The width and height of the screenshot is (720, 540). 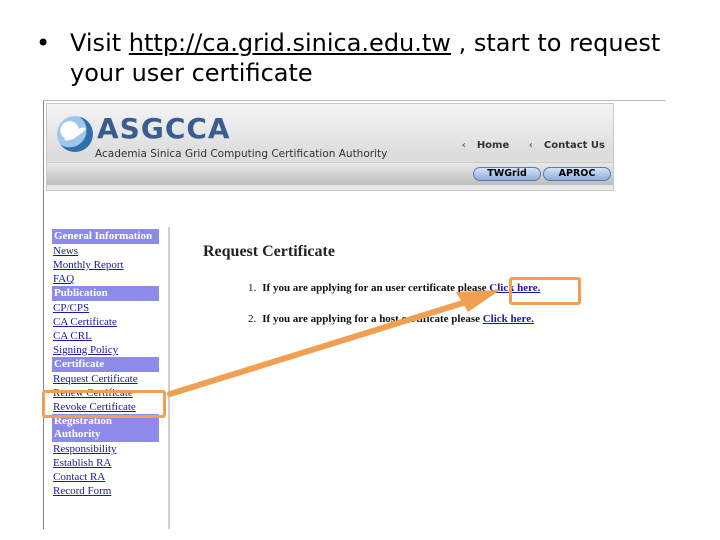 What do you see at coordinates (105, 336) in the screenshot?
I see `nav-link-ca-crl: CA CRL` at bounding box center [105, 336].